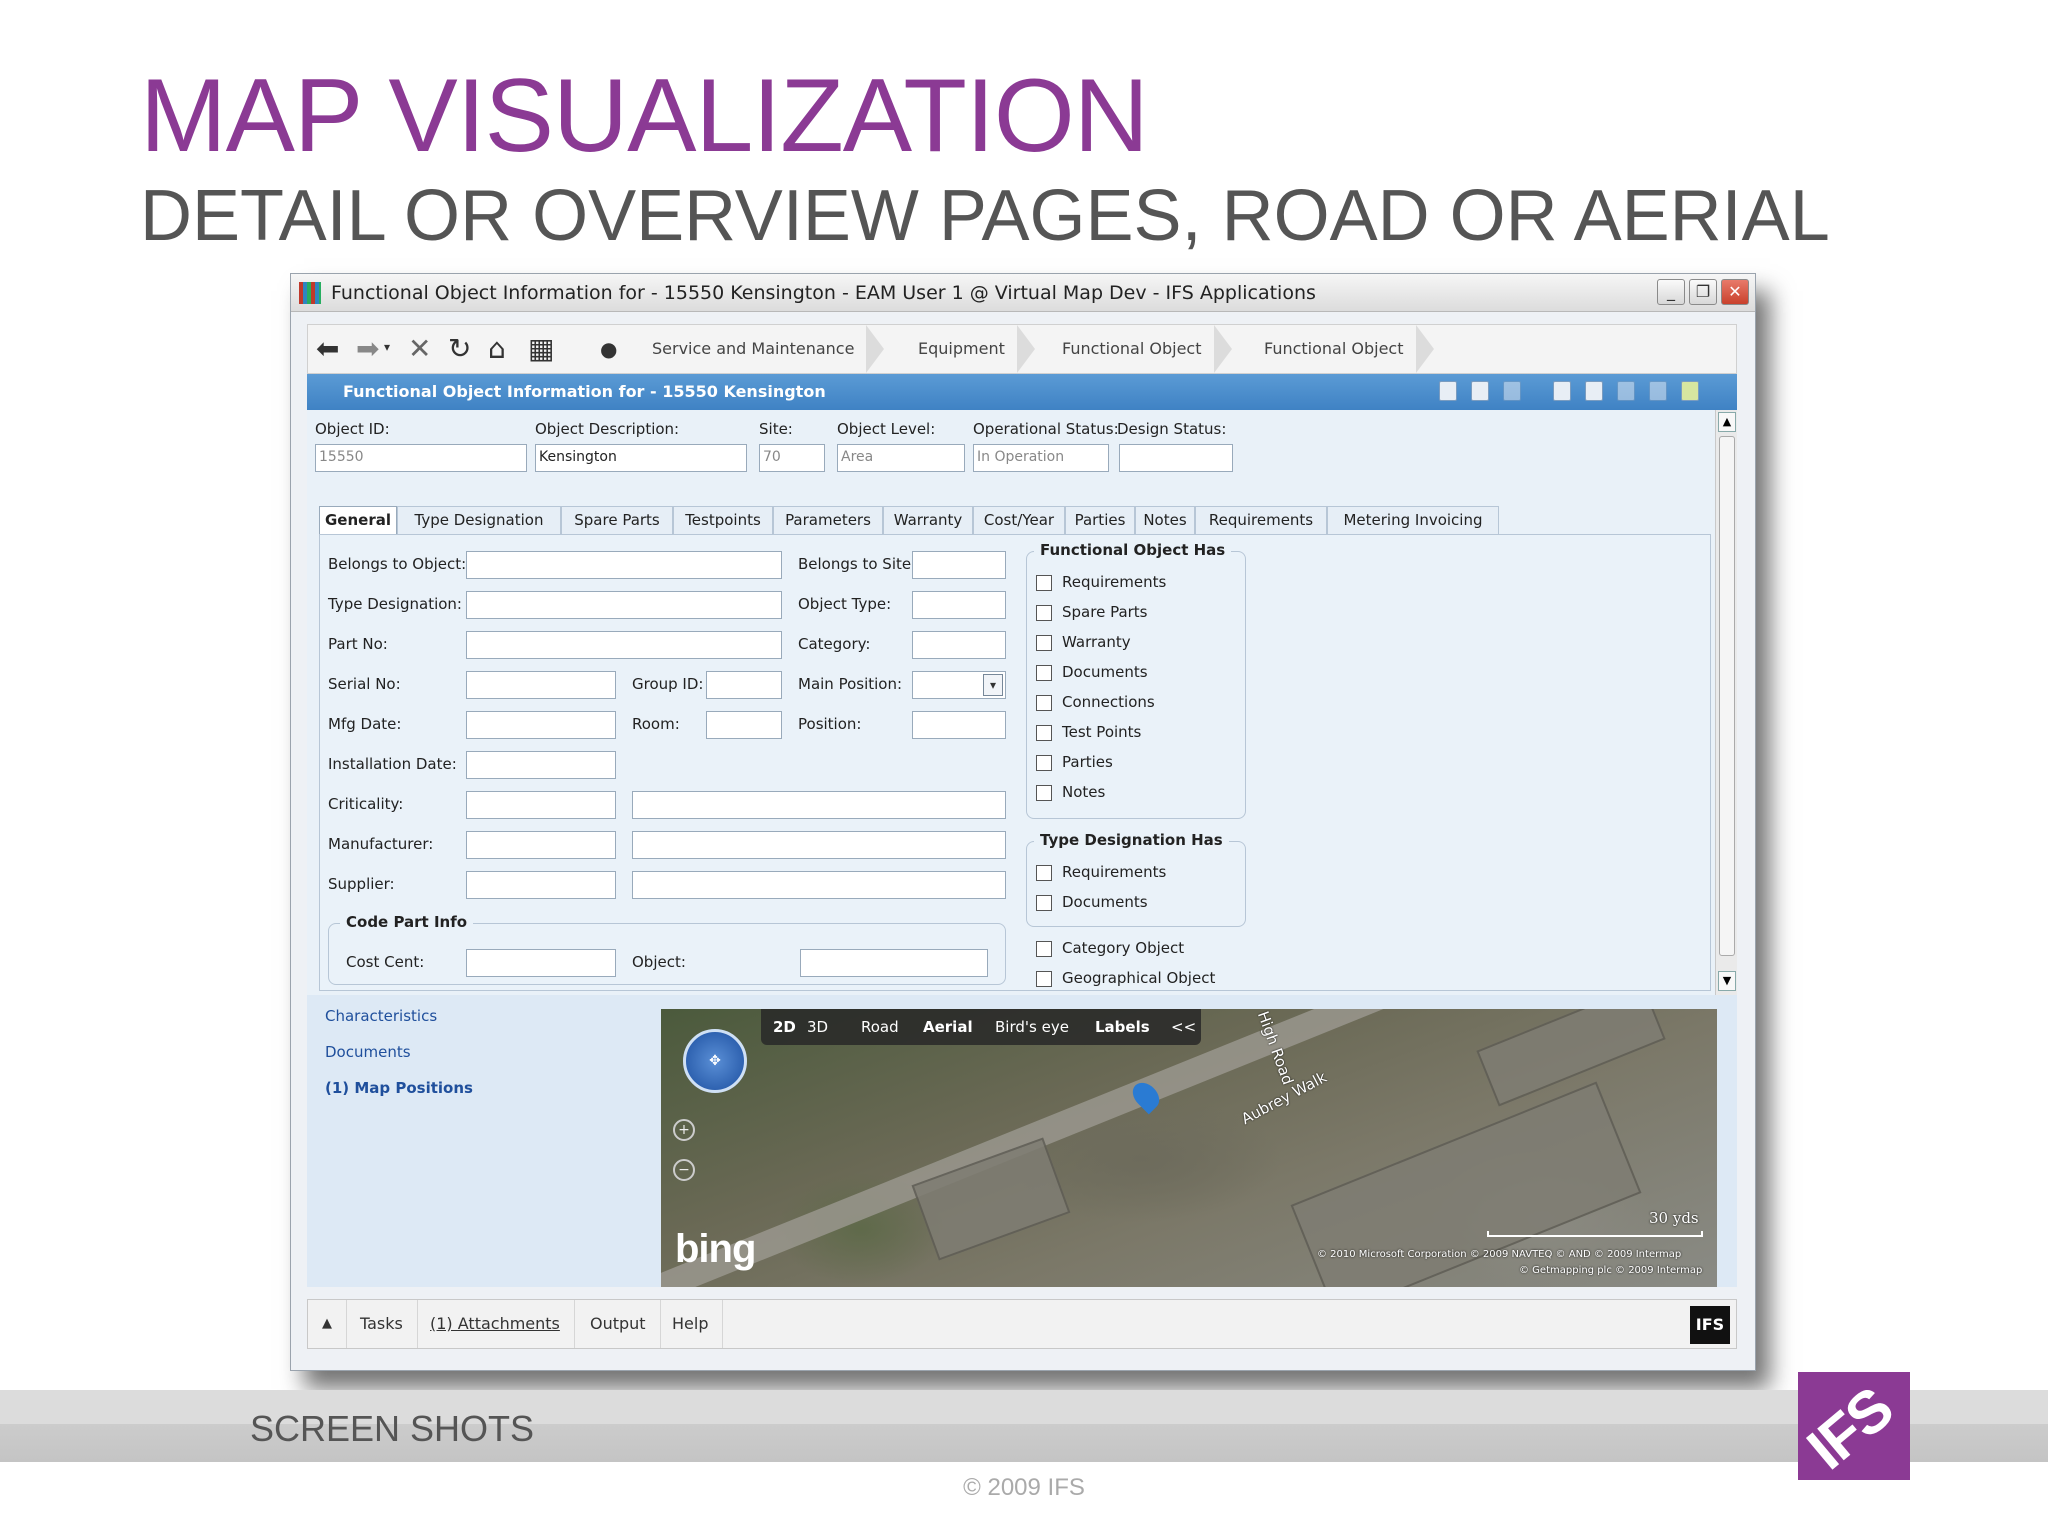  Describe the element at coordinates (1512, 391) in the screenshot. I see `print-icon` at that location.